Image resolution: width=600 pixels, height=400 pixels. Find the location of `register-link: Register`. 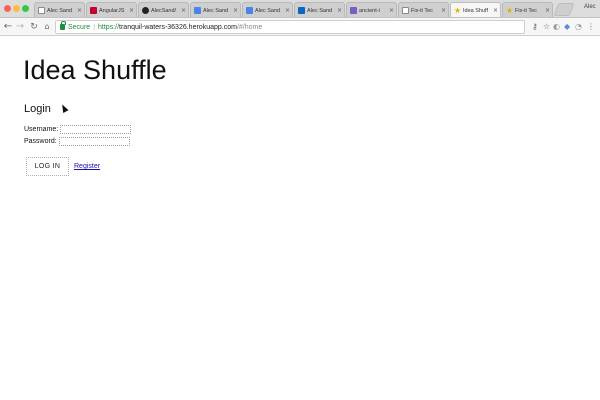

register-link: Register is located at coordinates (87, 166).